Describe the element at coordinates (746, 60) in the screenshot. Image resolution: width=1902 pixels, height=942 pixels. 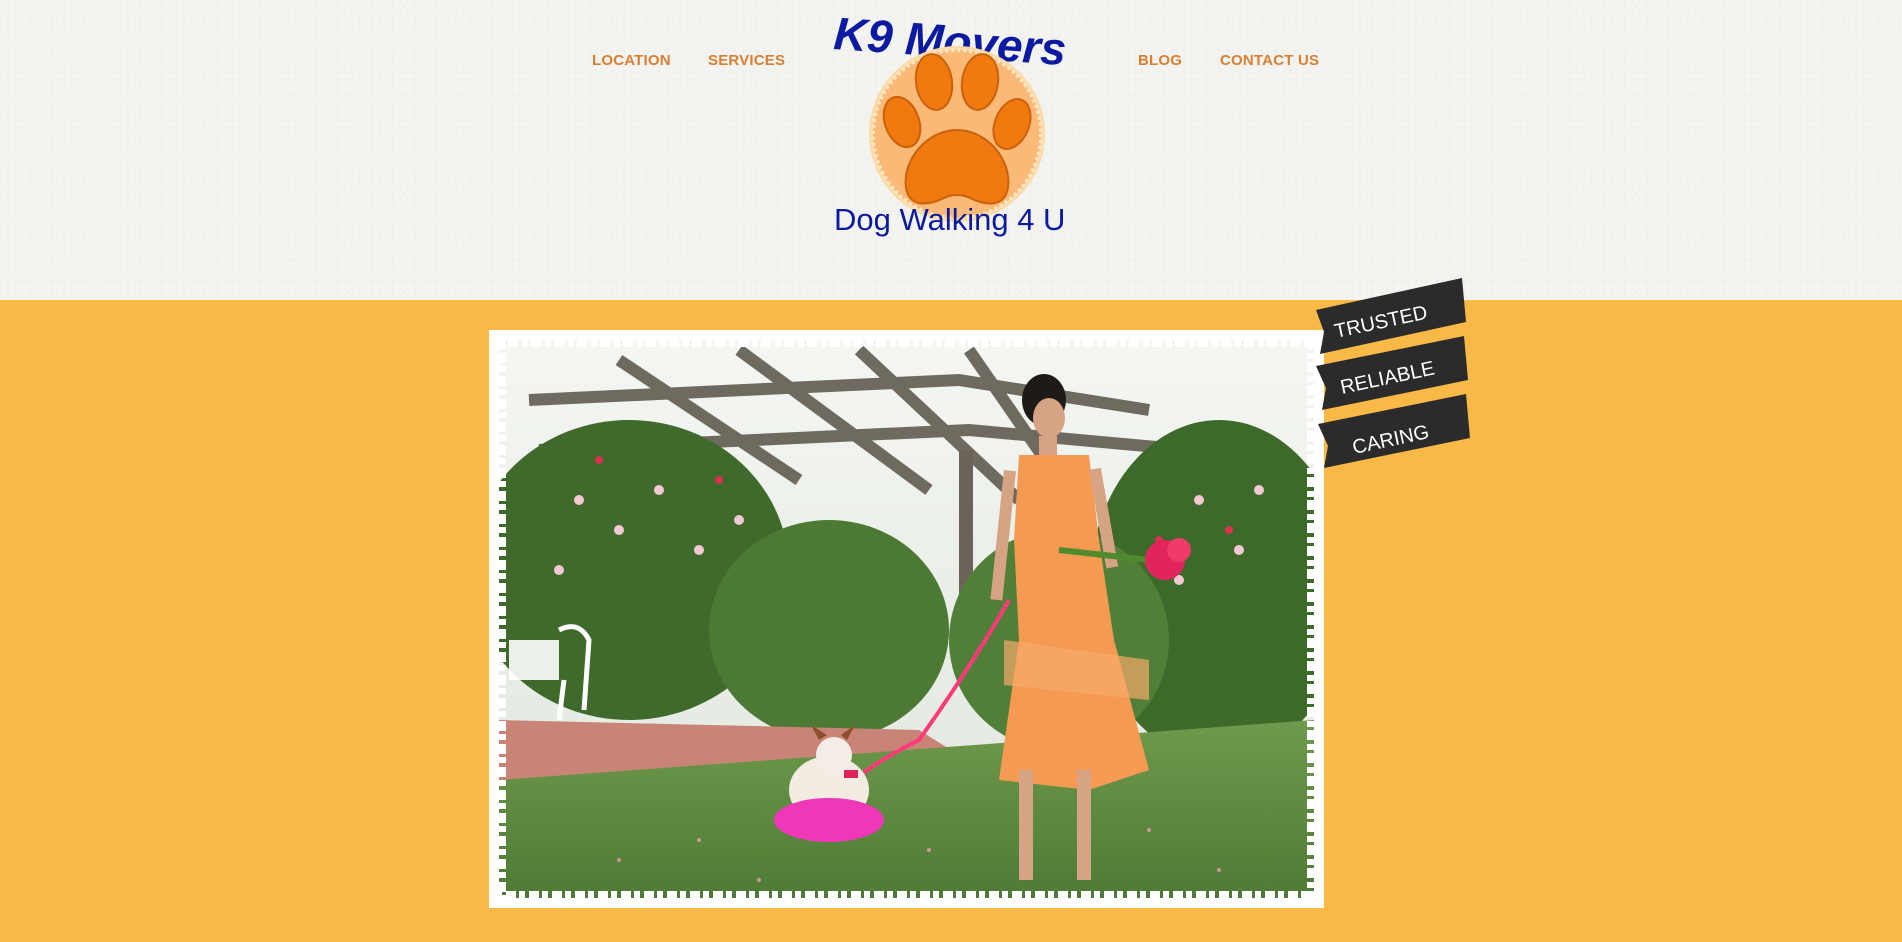
I see `nav-services-link: SERVICES` at that location.